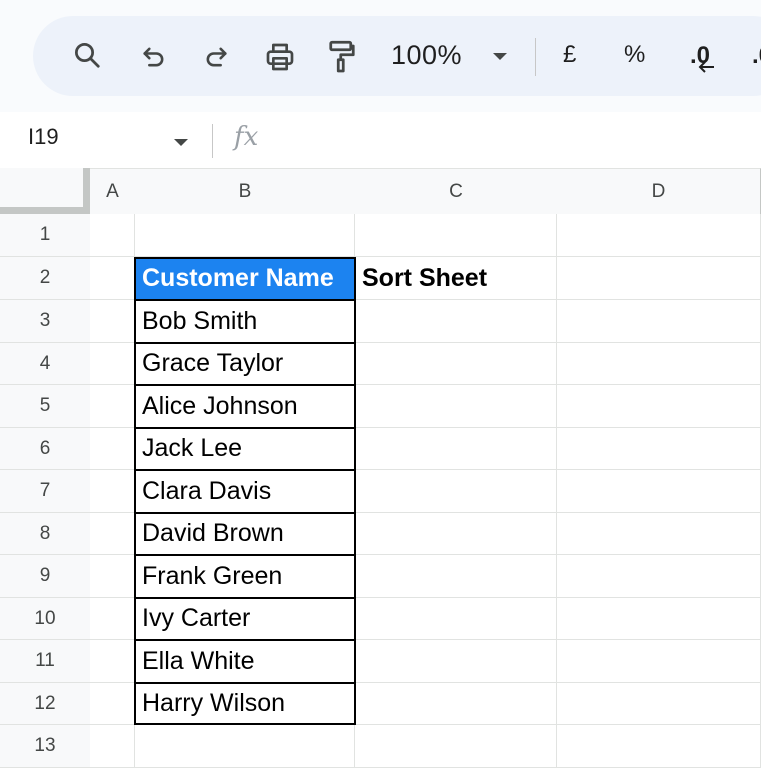 The height and width of the screenshot is (768, 761). Describe the element at coordinates (112, 235) in the screenshot. I see `cell-a1` at that location.